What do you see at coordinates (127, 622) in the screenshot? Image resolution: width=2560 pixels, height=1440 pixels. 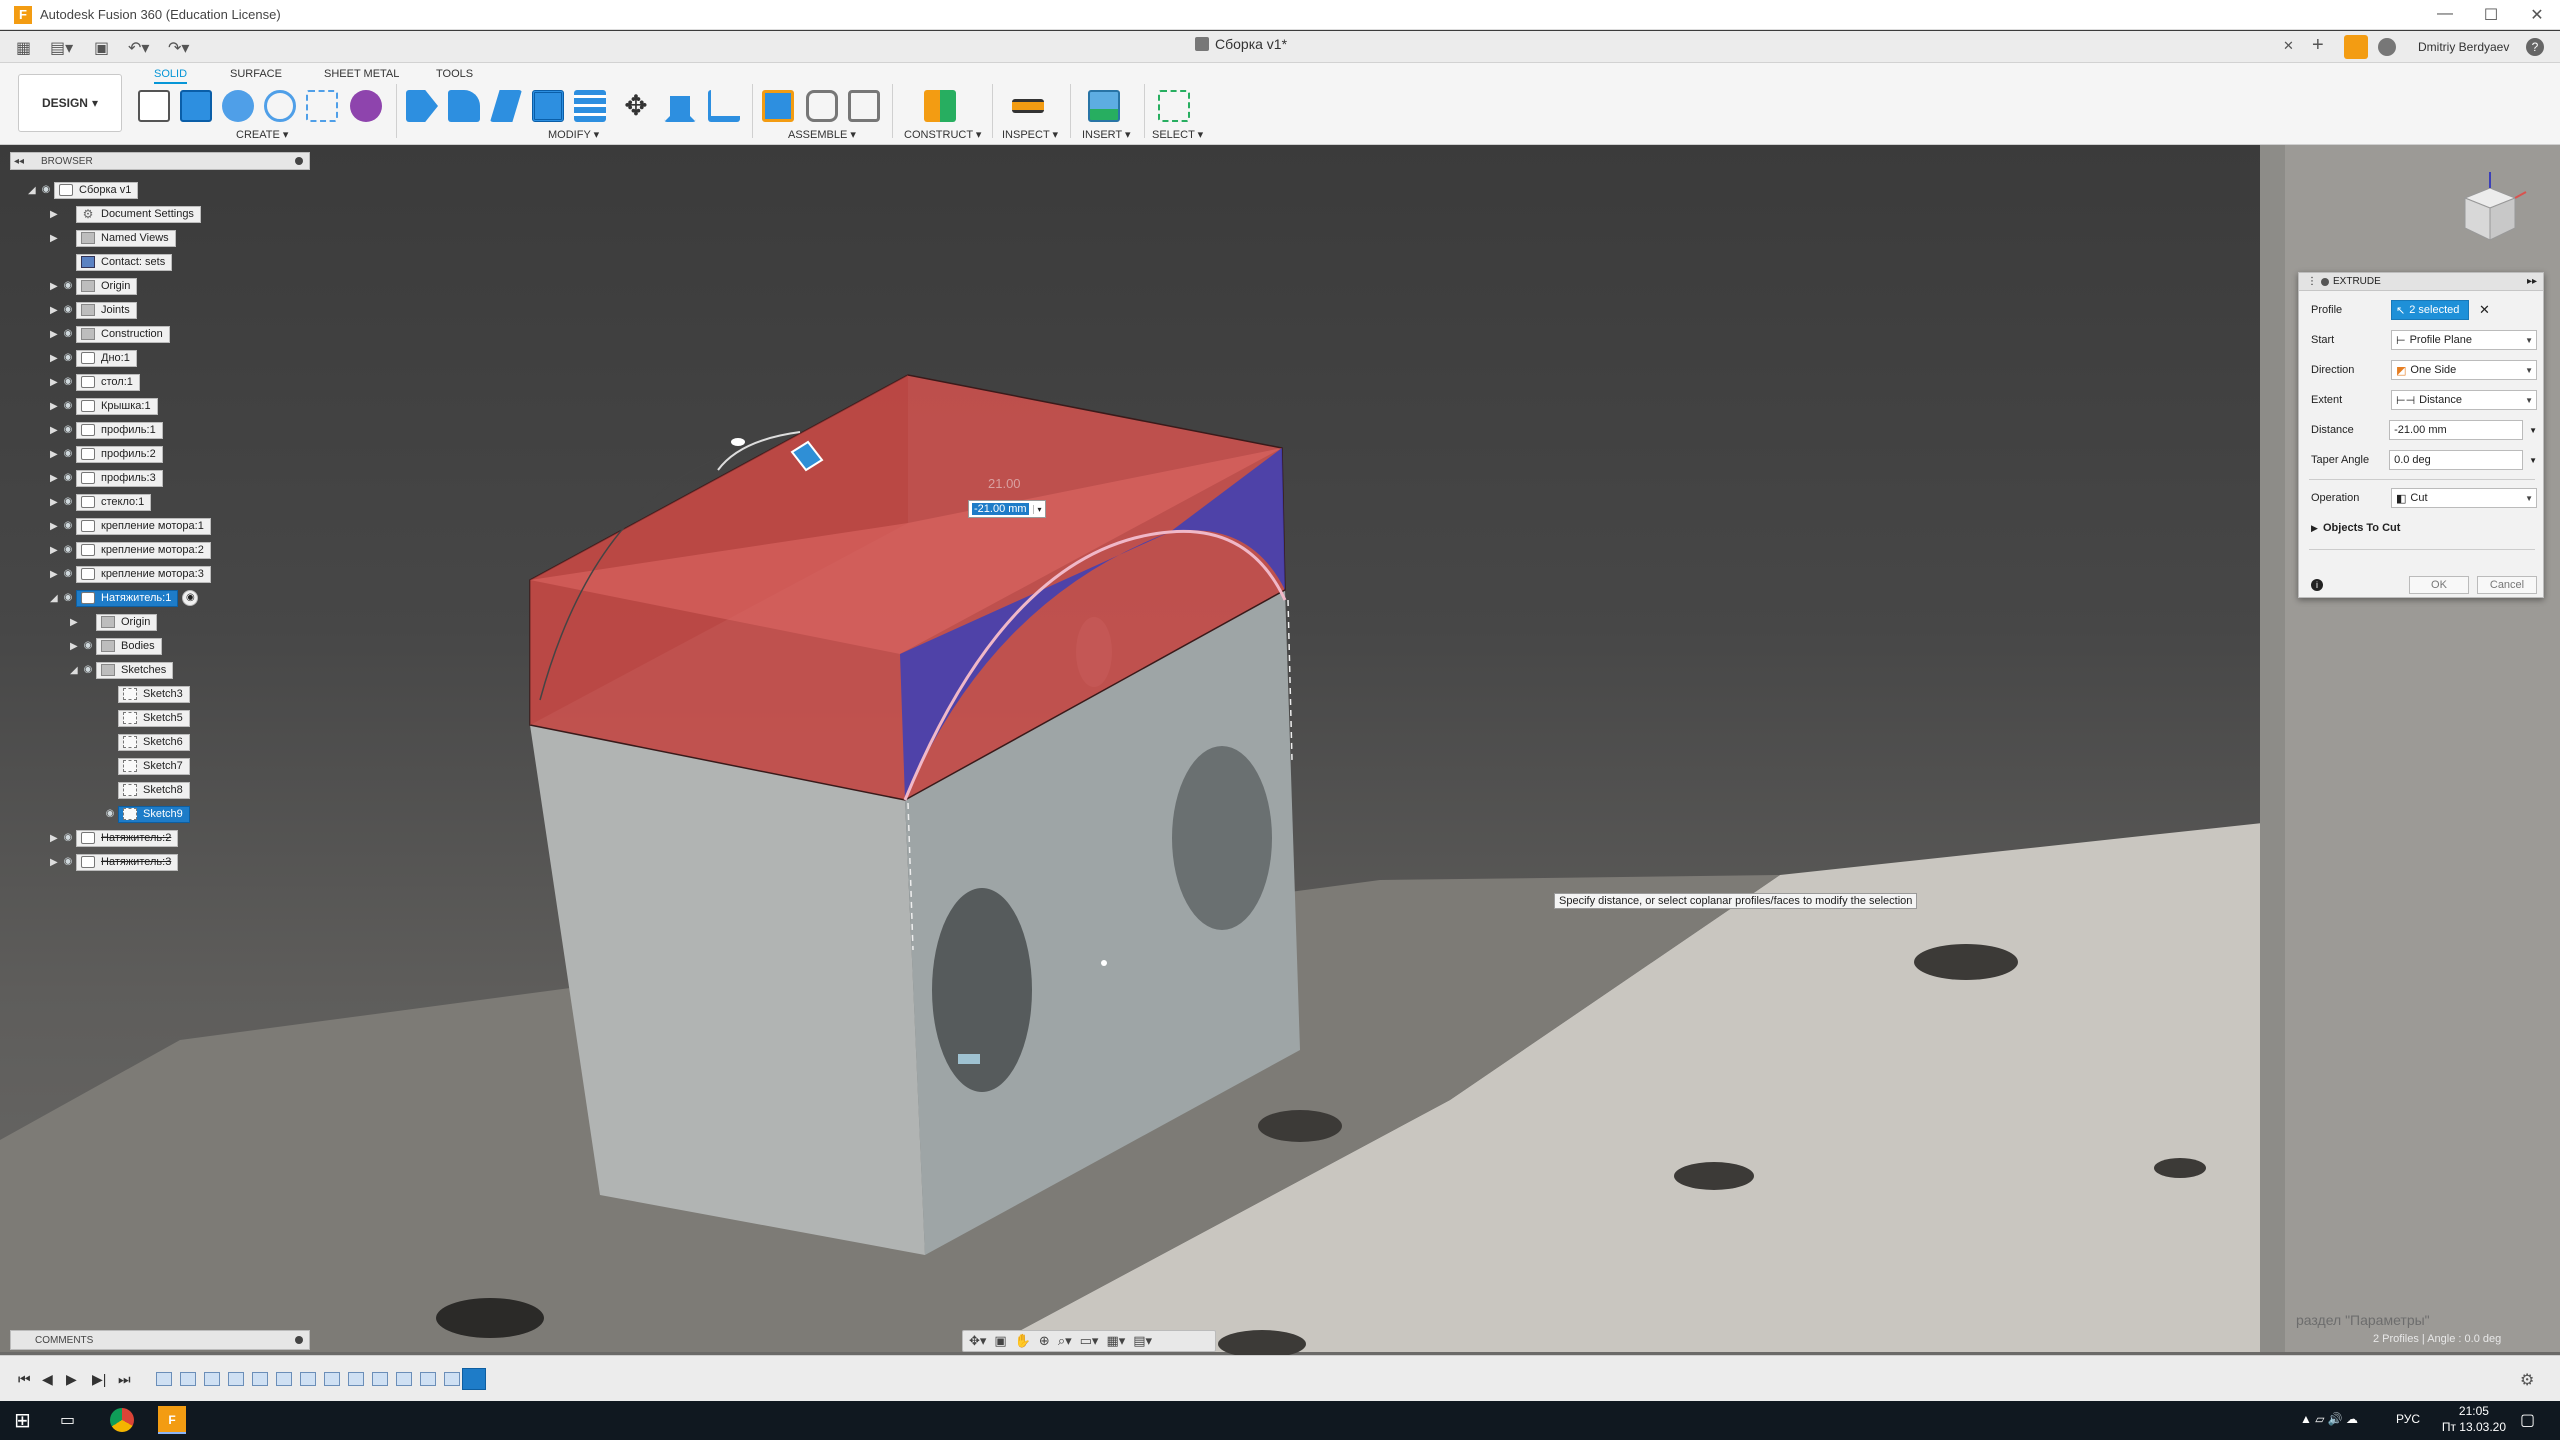 I see `browser-item-node: Origin` at bounding box center [127, 622].